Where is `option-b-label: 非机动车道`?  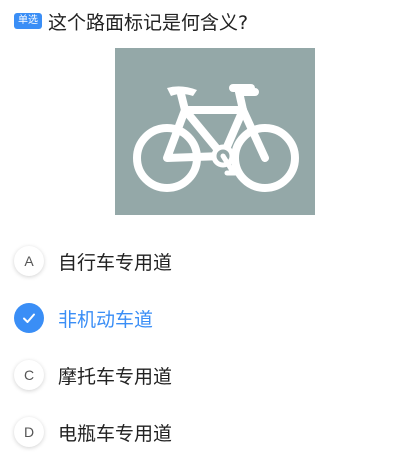
option-b-label: 非机动车道 is located at coordinates (105, 318).